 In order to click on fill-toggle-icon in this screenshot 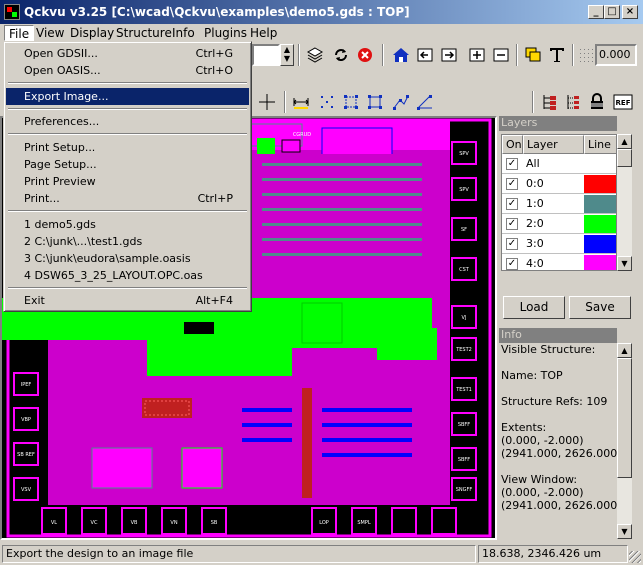, I will do `click(533, 55)`.